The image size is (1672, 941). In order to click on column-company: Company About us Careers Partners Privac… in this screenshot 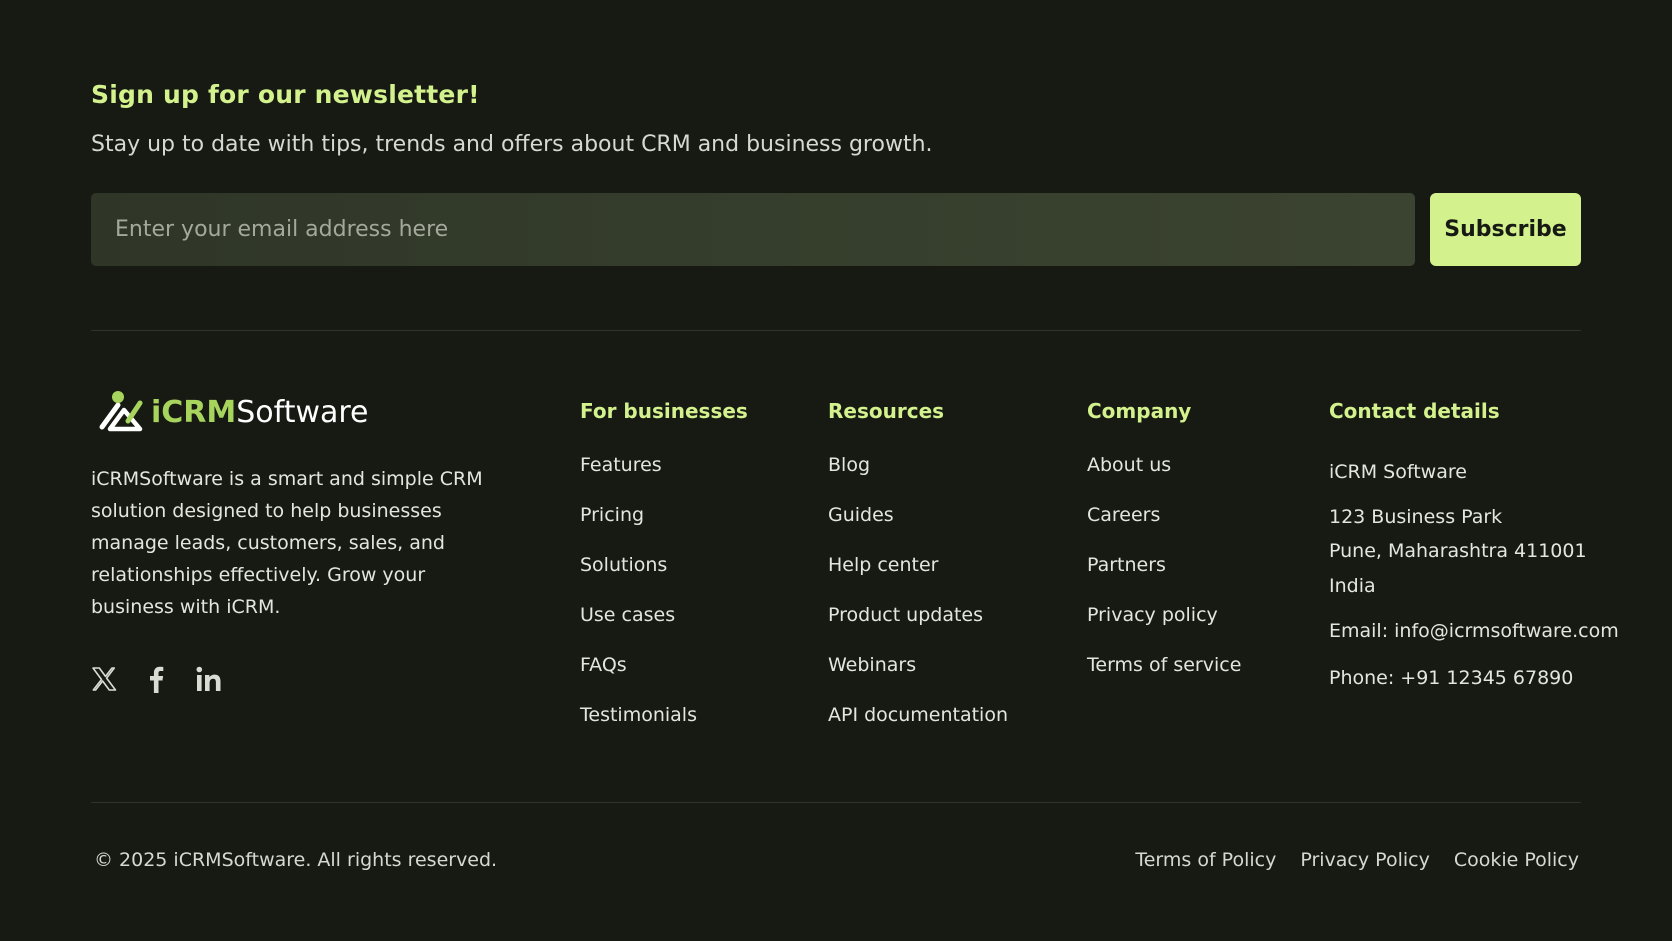, I will do `click(1164, 537)`.